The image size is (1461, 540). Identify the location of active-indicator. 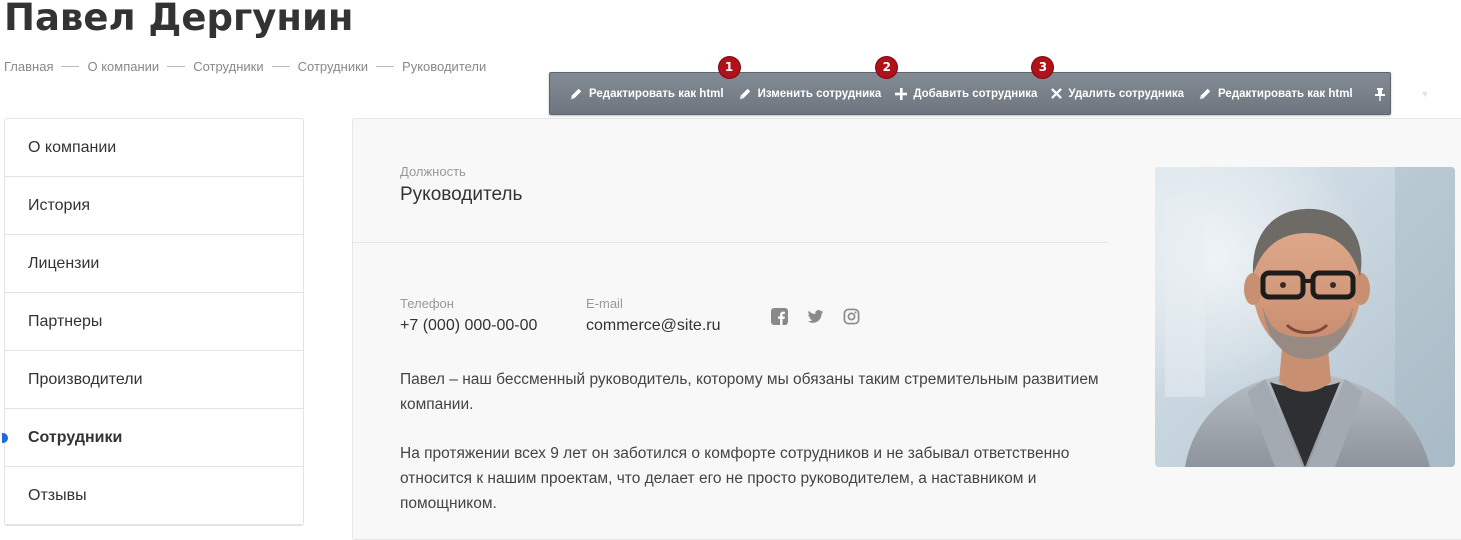
(5, 438).